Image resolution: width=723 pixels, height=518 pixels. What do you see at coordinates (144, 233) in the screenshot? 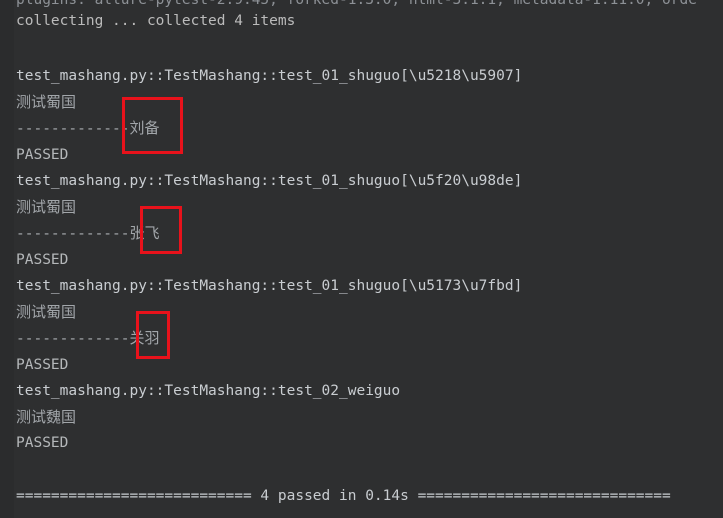
I see `test-param-value-2: 张飞` at bounding box center [144, 233].